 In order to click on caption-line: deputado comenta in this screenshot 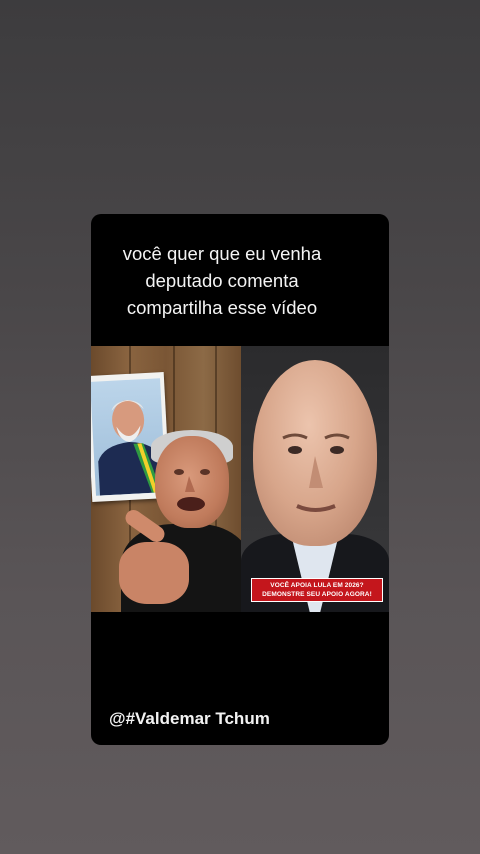, I will do `click(222, 280)`.